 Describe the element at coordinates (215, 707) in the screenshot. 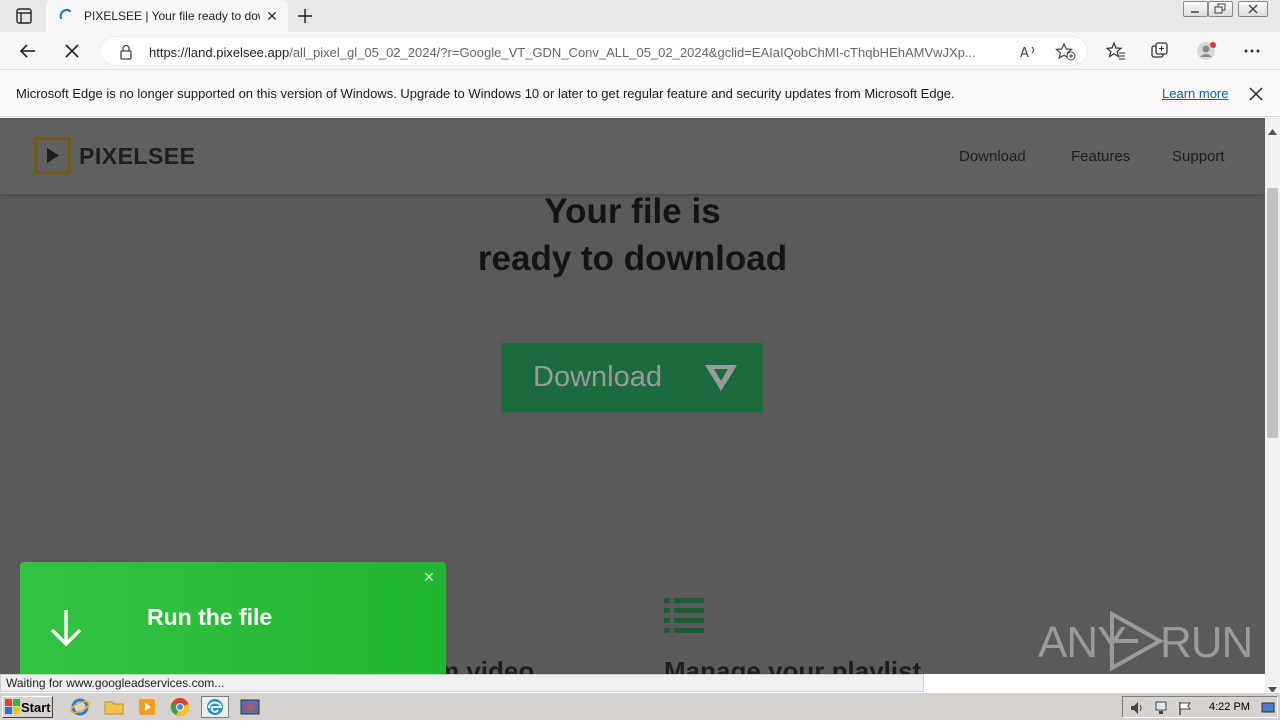

I see `edge-taskbar-icon` at that location.